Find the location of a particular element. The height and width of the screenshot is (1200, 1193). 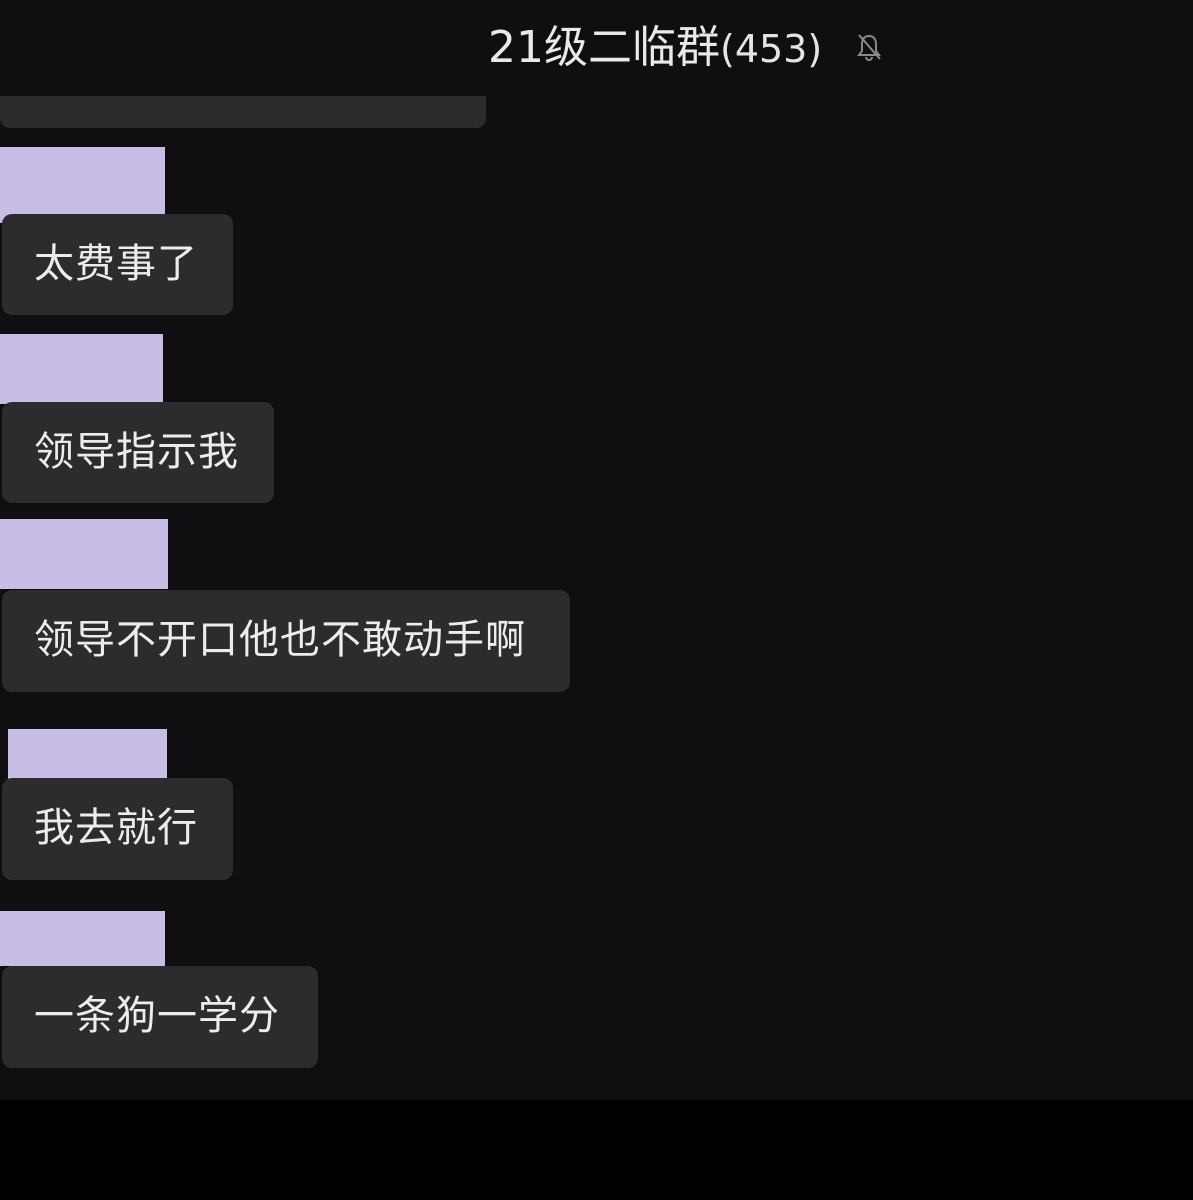

previous-message-bubble is located at coordinates (243, 112).